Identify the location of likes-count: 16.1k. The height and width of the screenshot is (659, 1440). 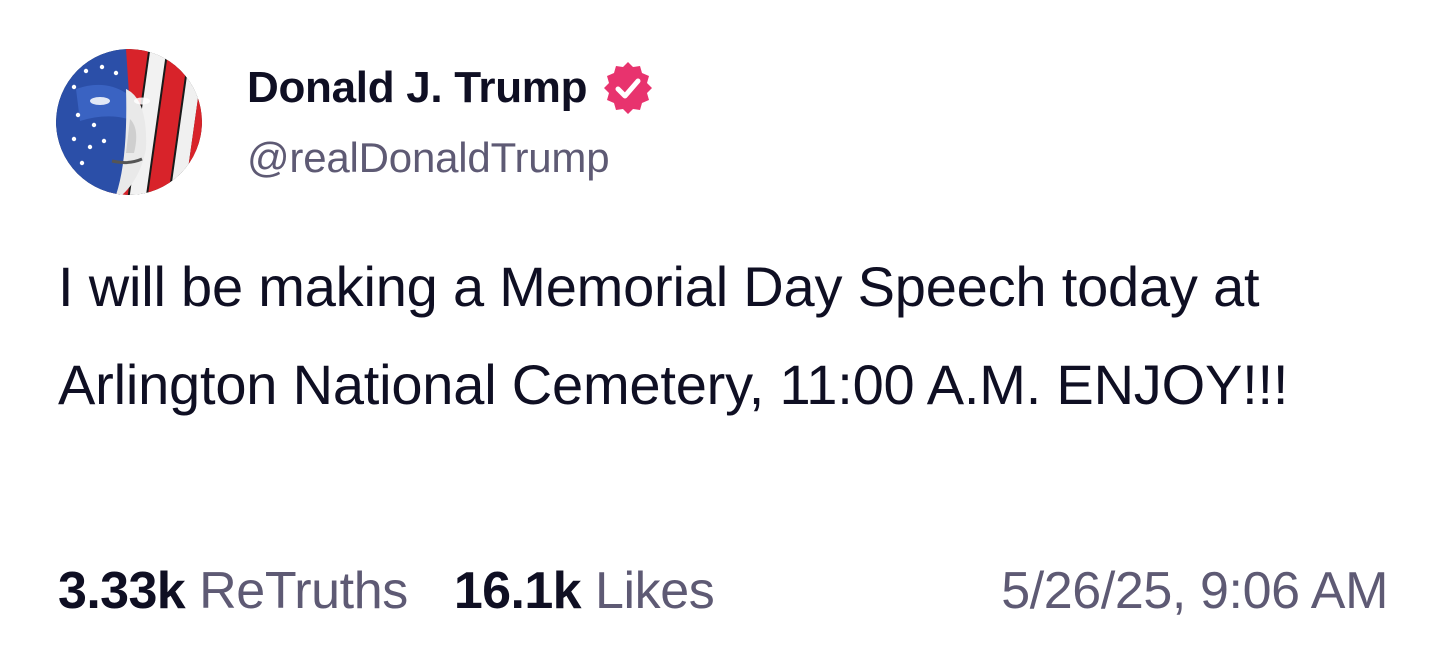
(517, 591).